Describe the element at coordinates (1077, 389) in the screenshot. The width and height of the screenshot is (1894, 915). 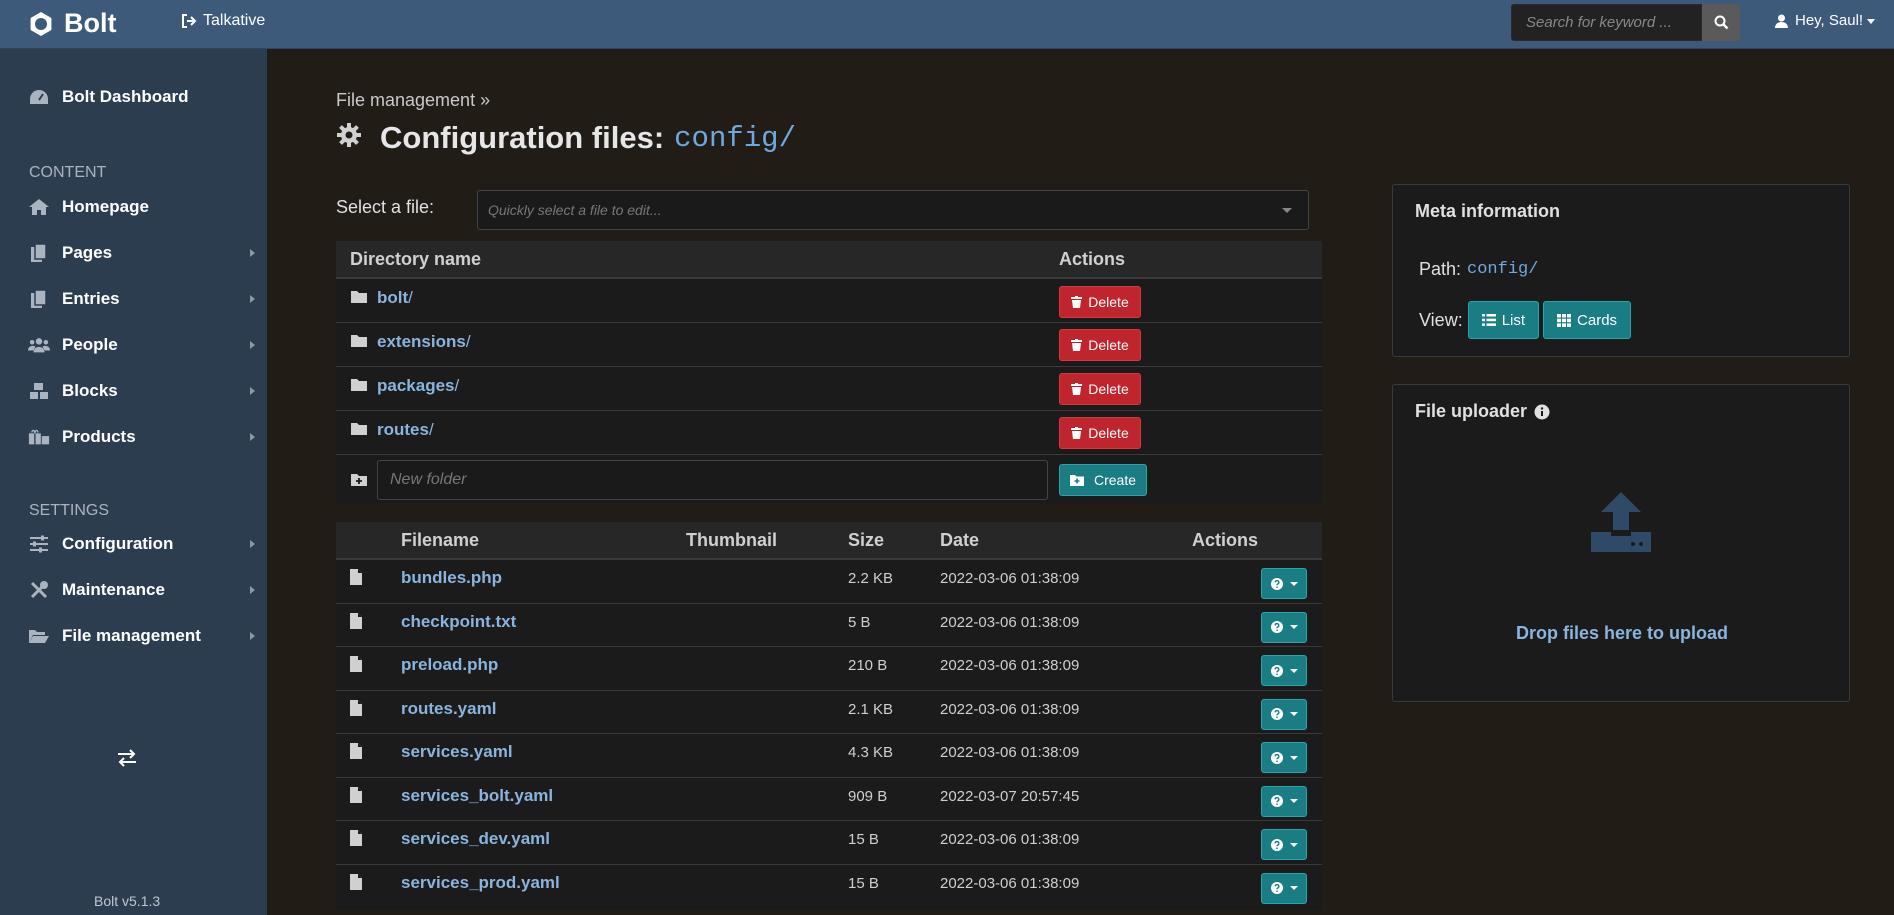
I see `trash-icon` at that location.